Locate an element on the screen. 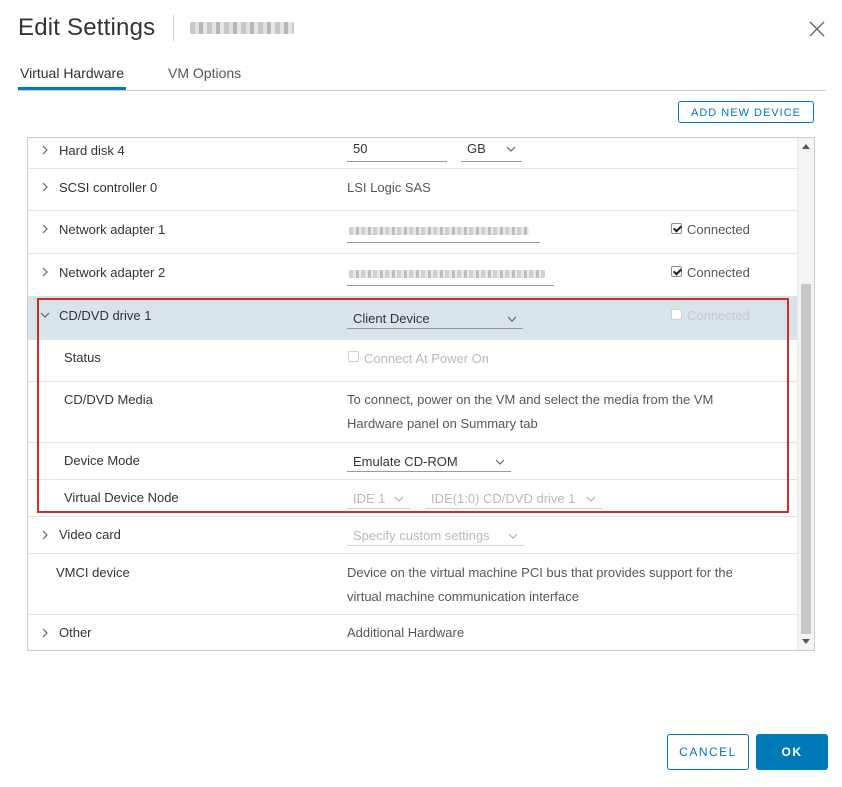  row-status: Status Connect At Power On is located at coordinates (413, 361).